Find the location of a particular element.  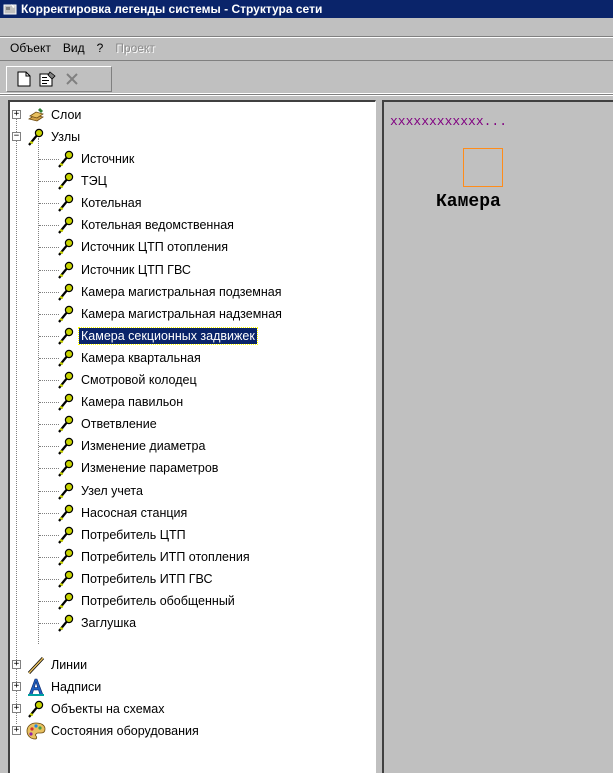

tree-item-node-type: Насосная станция is located at coordinates (122, 513).